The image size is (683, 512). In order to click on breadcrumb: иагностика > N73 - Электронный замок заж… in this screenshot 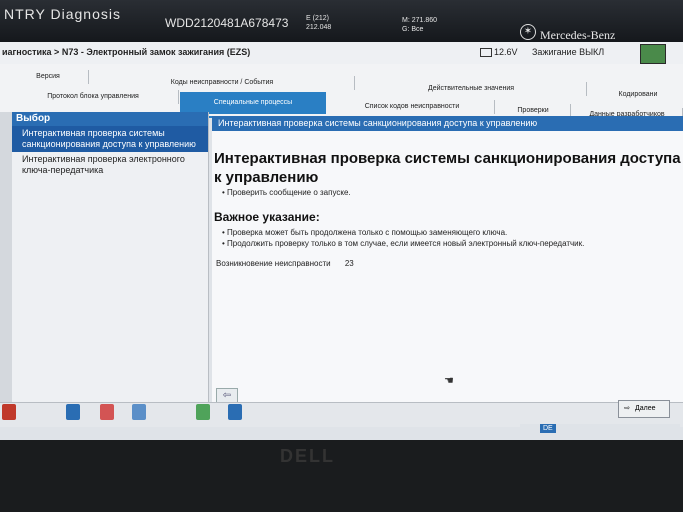, I will do `click(126, 52)`.